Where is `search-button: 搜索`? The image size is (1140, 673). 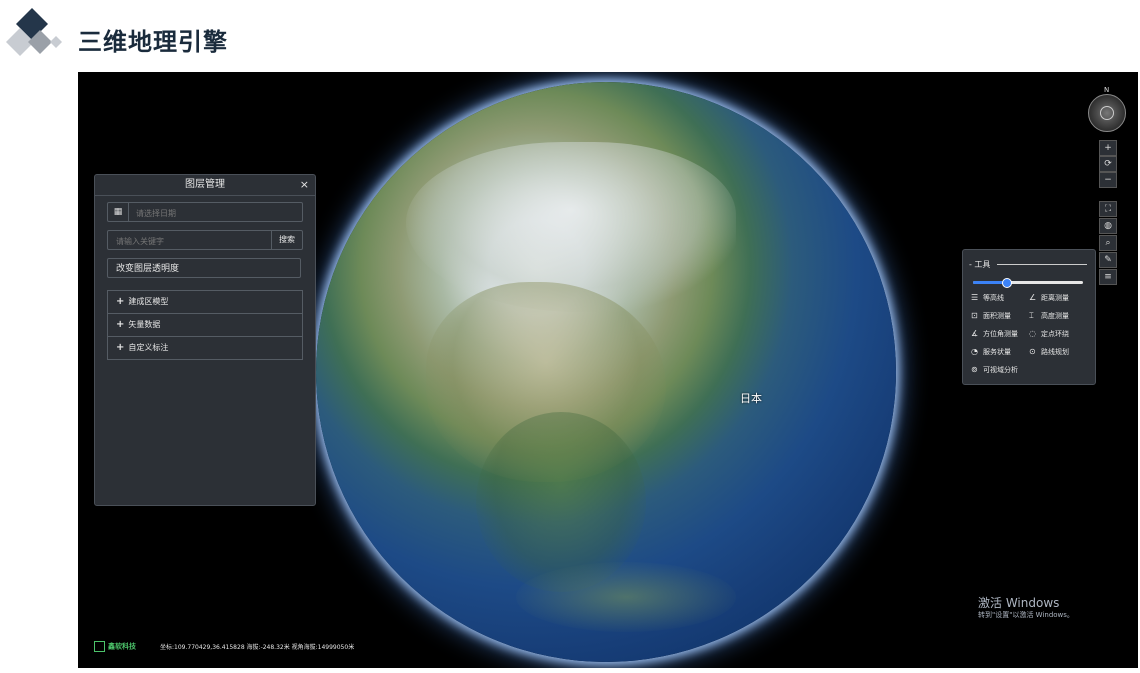
search-button: 搜索 is located at coordinates (286, 240).